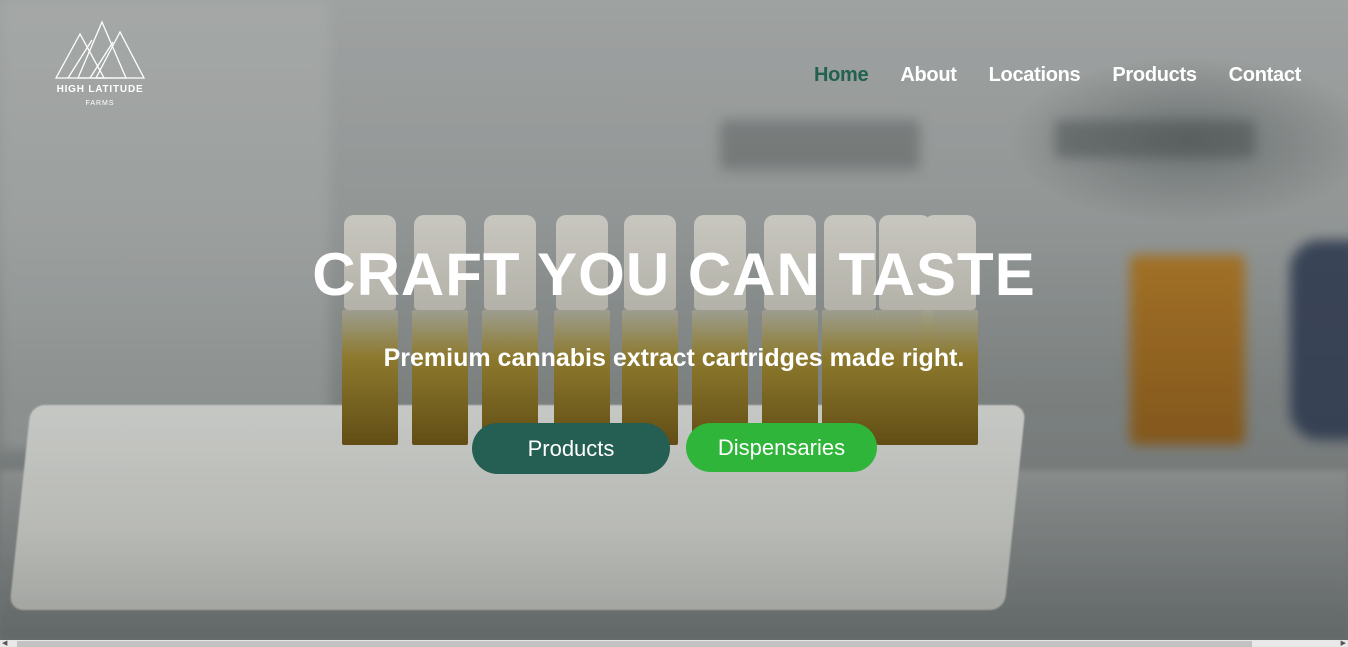 The height and width of the screenshot is (647, 1348). I want to click on nav-item-about: About, so click(928, 75).